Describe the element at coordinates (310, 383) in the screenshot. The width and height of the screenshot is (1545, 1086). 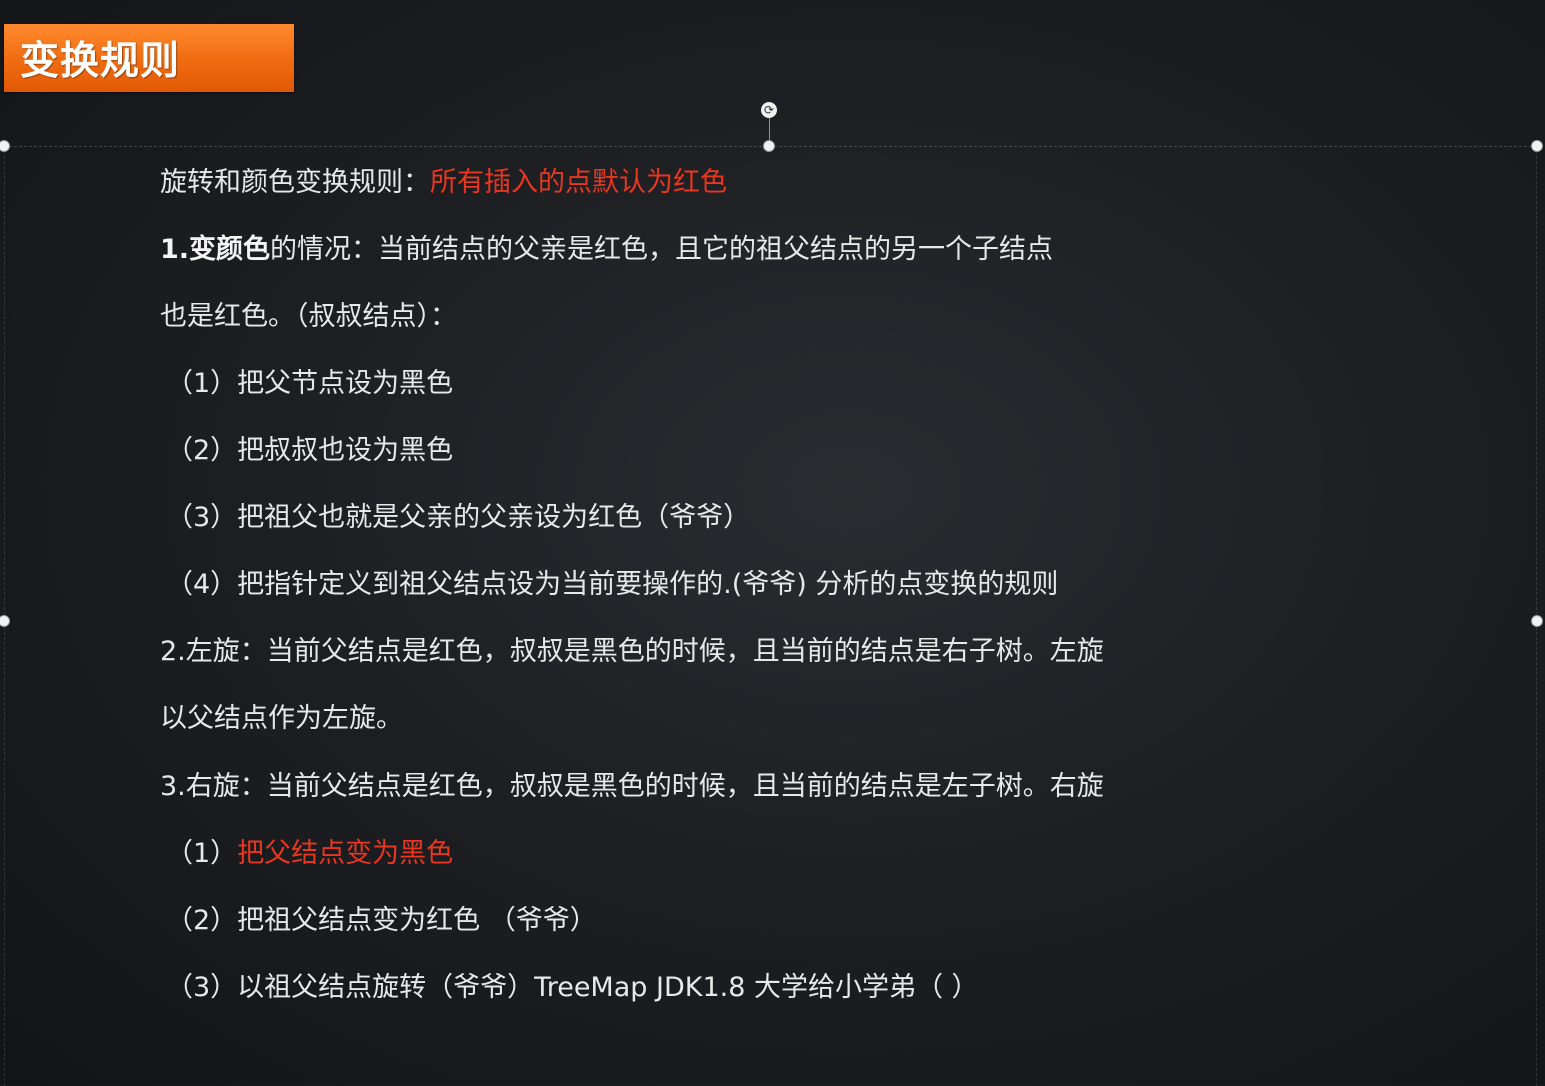
I see `recolor-step-1: （1）把父节点设为黑色` at that location.